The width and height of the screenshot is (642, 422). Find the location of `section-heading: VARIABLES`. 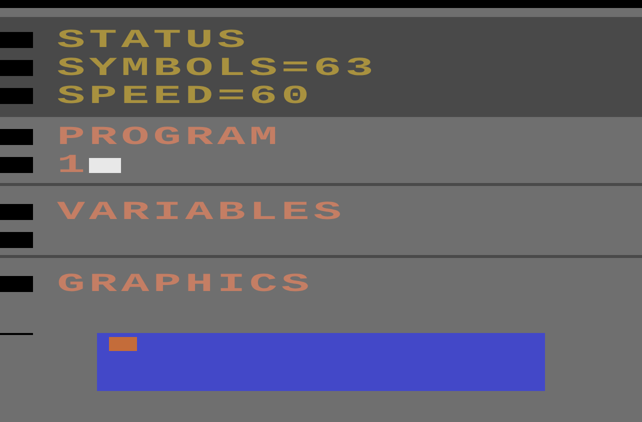

section-heading: VARIABLES is located at coordinates (201, 212).